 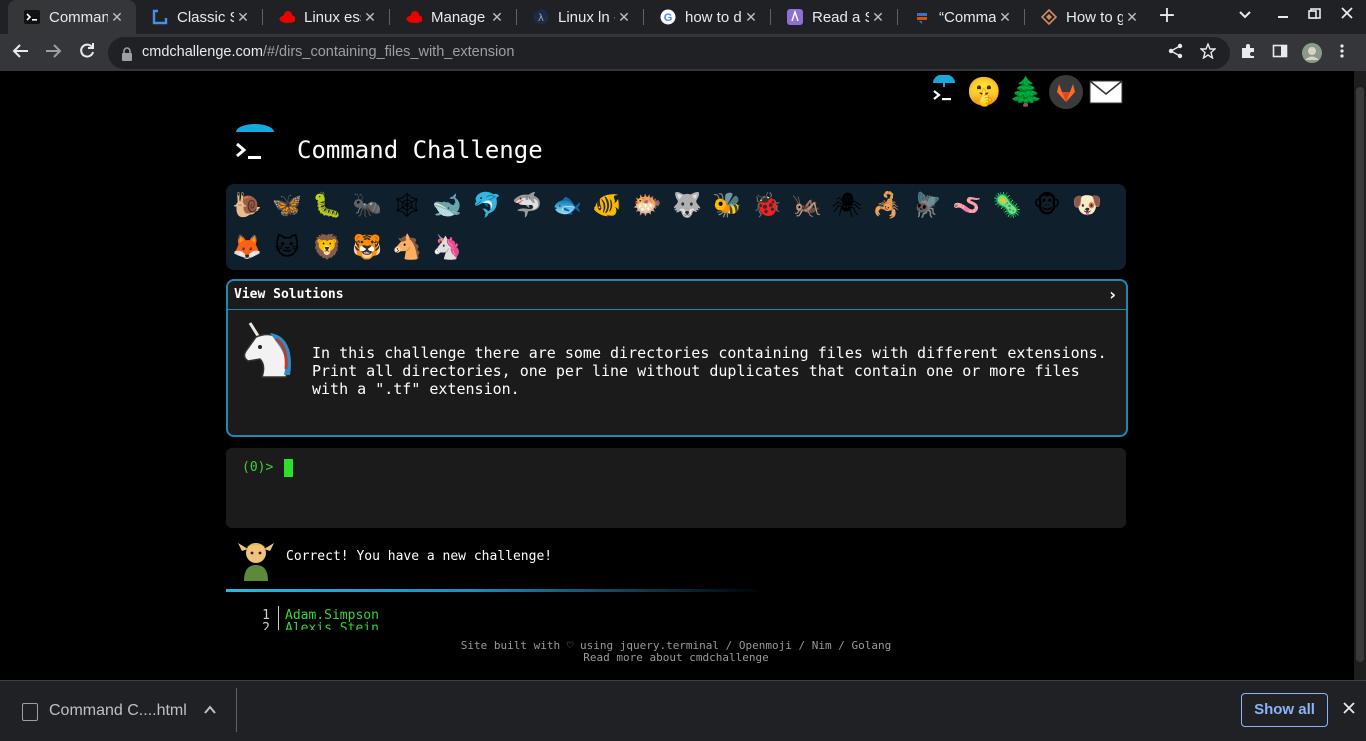 I want to click on fish-icon: 🐟, so click(x=567, y=205).